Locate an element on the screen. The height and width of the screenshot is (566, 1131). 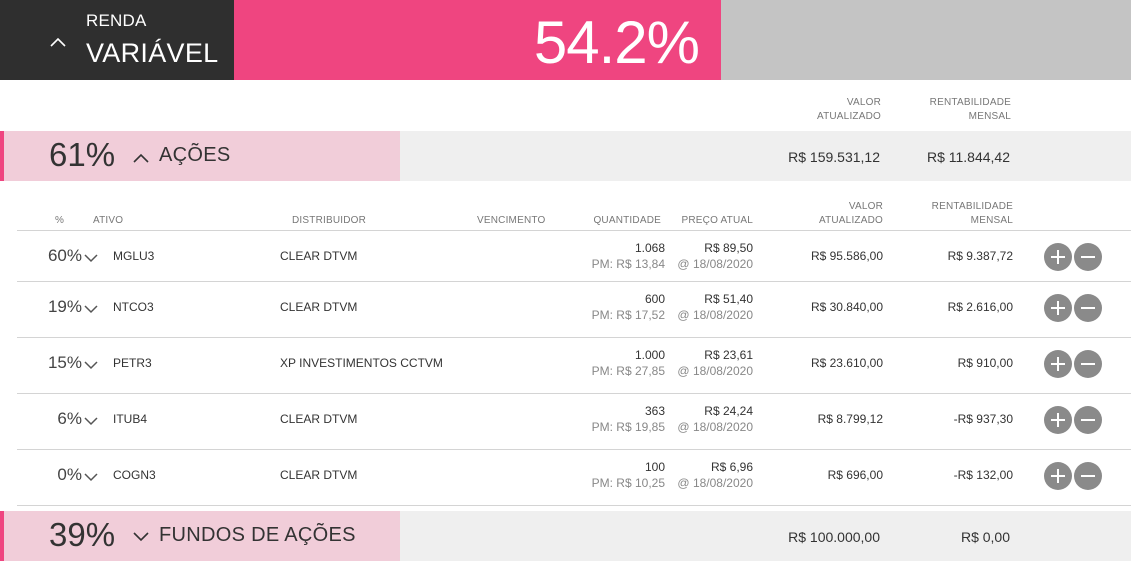
row-rentabilidade: R$ 9.387,72 is located at coordinates (980, 256).